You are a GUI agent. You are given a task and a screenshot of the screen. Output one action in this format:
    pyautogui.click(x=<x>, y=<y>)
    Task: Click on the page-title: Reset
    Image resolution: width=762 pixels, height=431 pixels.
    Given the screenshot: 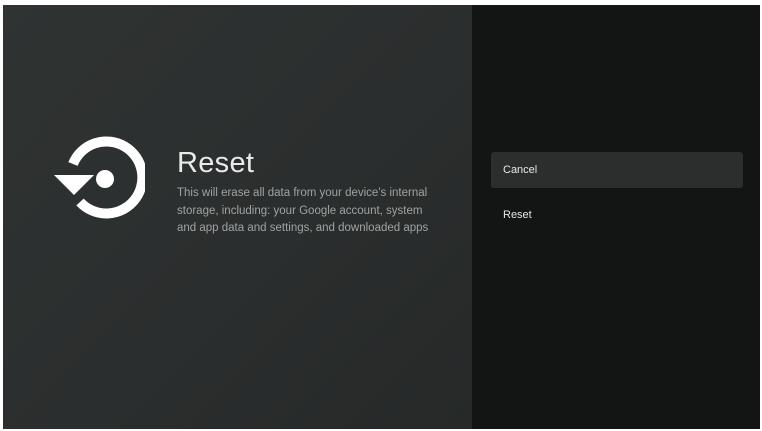 What is the action you would take?
    pyautogui.click(x=216, y=163)
    